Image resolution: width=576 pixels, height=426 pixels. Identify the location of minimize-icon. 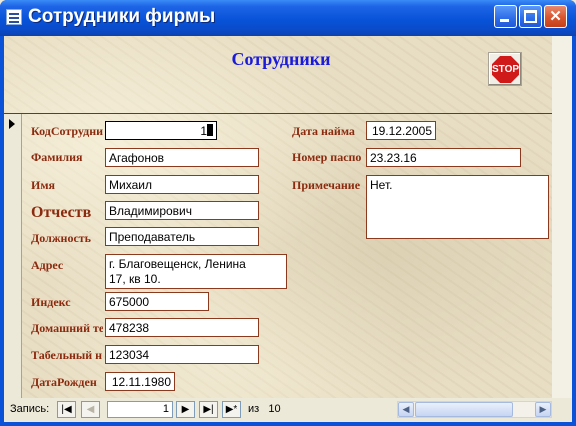
(504, 20).